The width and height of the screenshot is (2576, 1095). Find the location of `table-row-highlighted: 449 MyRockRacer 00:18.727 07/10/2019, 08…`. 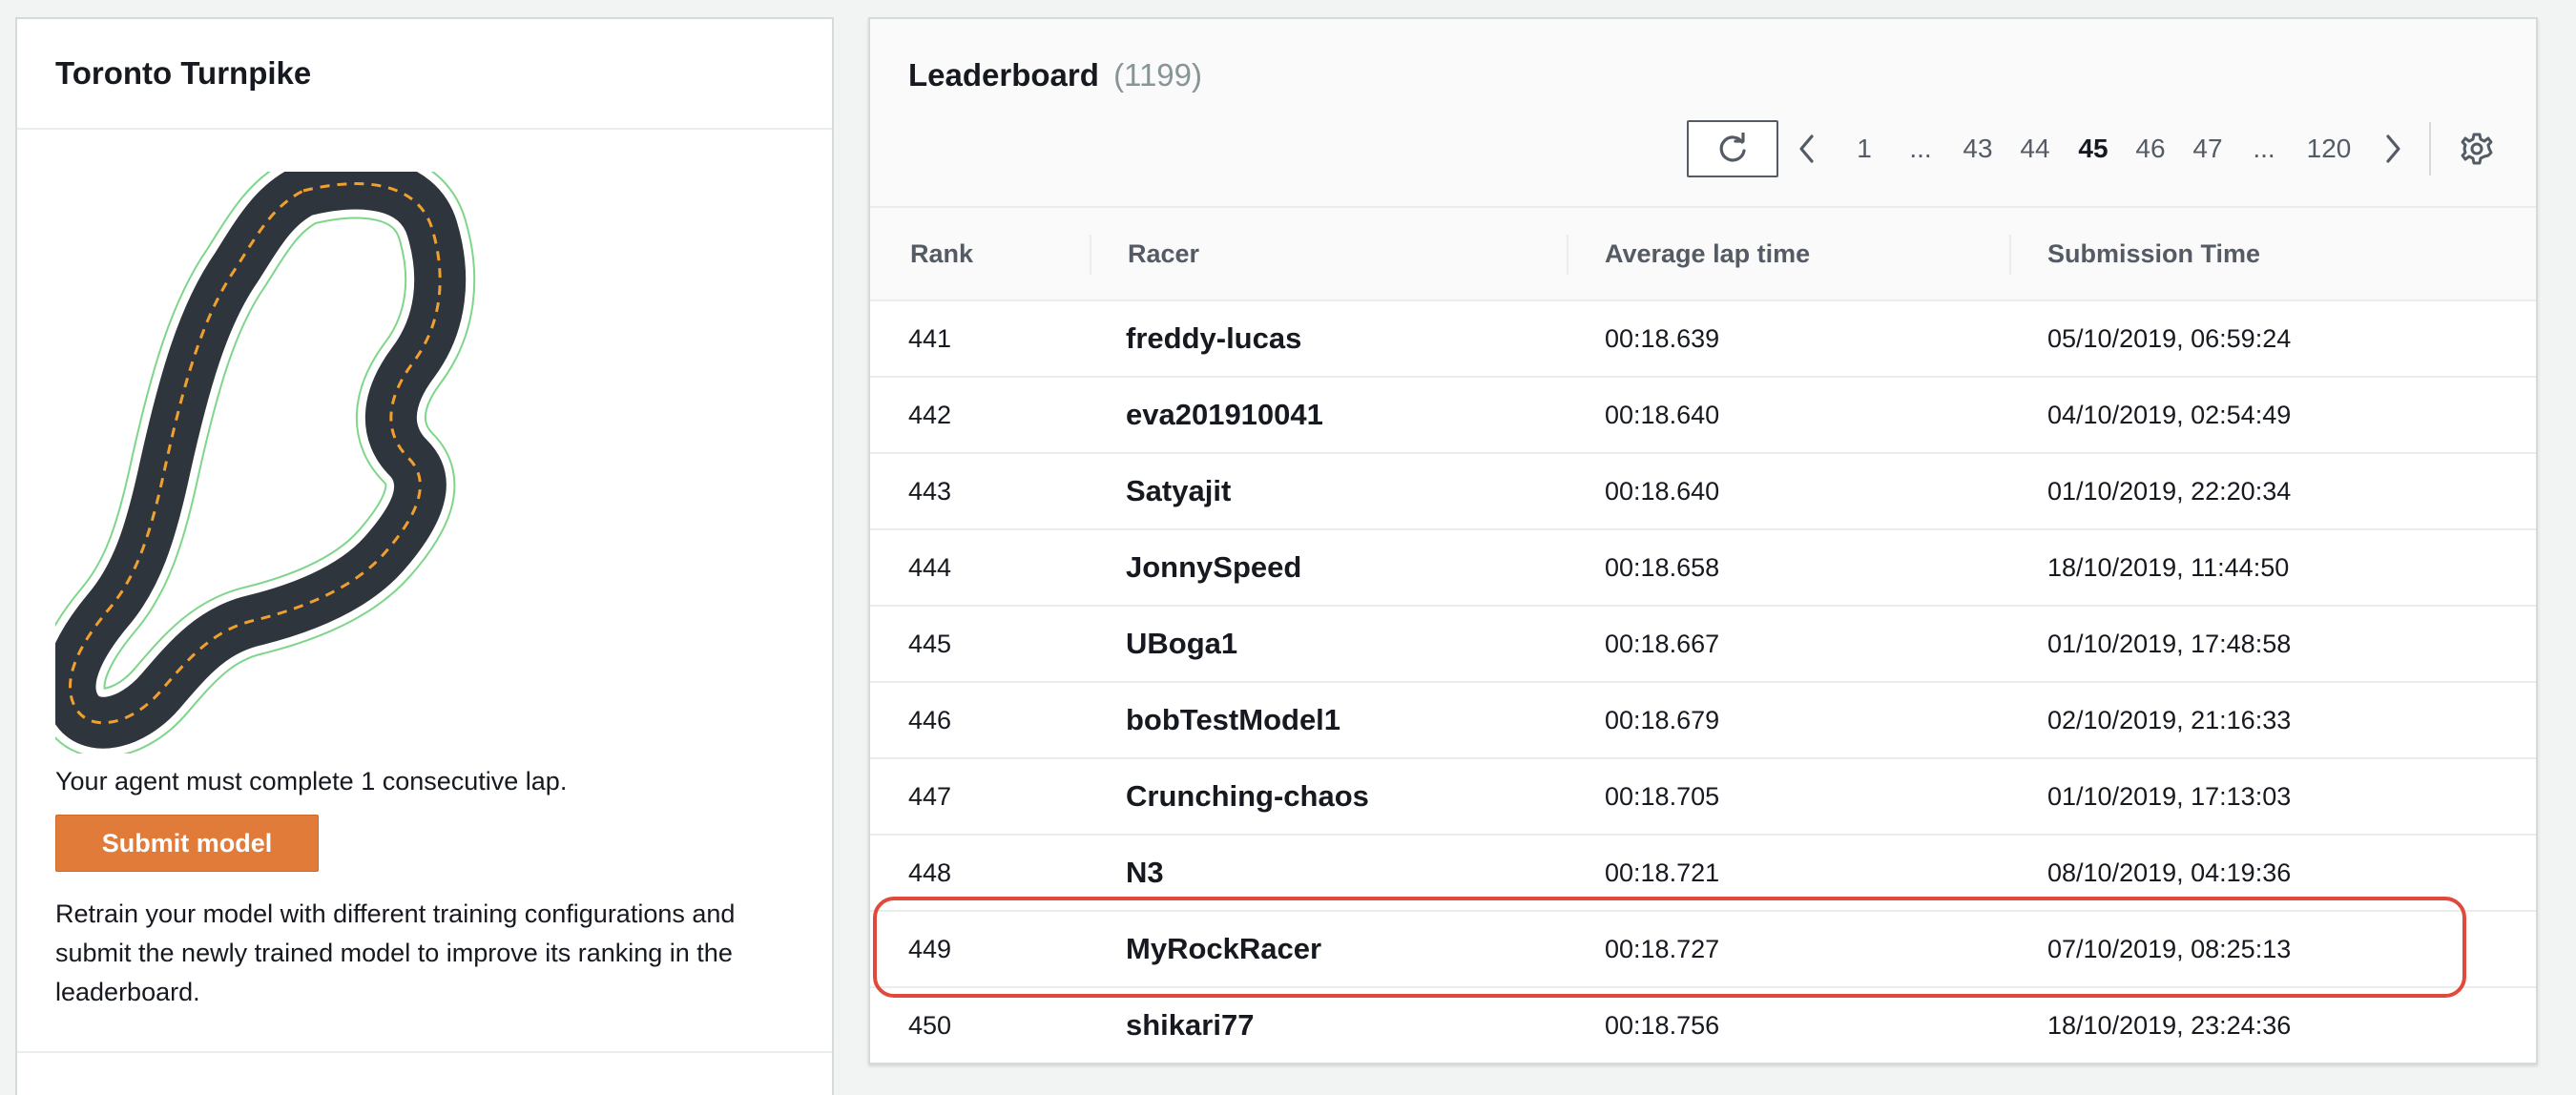

table-row-highlighted: 449 MyRockRacer 00:18.727 07/10/2019, 08… is located at coordinates (1703, 950).